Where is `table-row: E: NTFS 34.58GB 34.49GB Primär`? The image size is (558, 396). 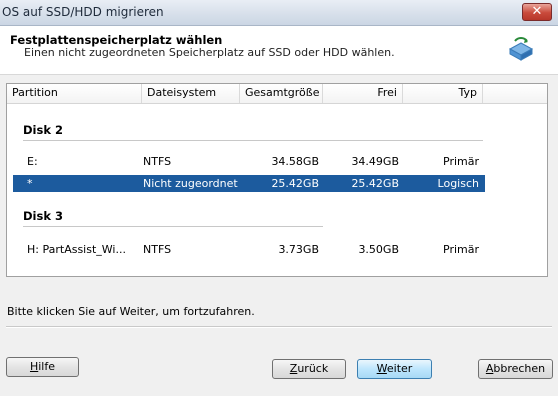 table-row: E: NTFS 34.58GB 34.49GB Primär is located at coordinates (249, 161).